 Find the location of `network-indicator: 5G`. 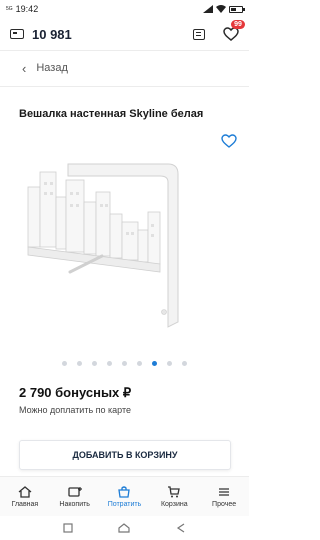

network-indicator: 5G is located at coordinates (9, 8).